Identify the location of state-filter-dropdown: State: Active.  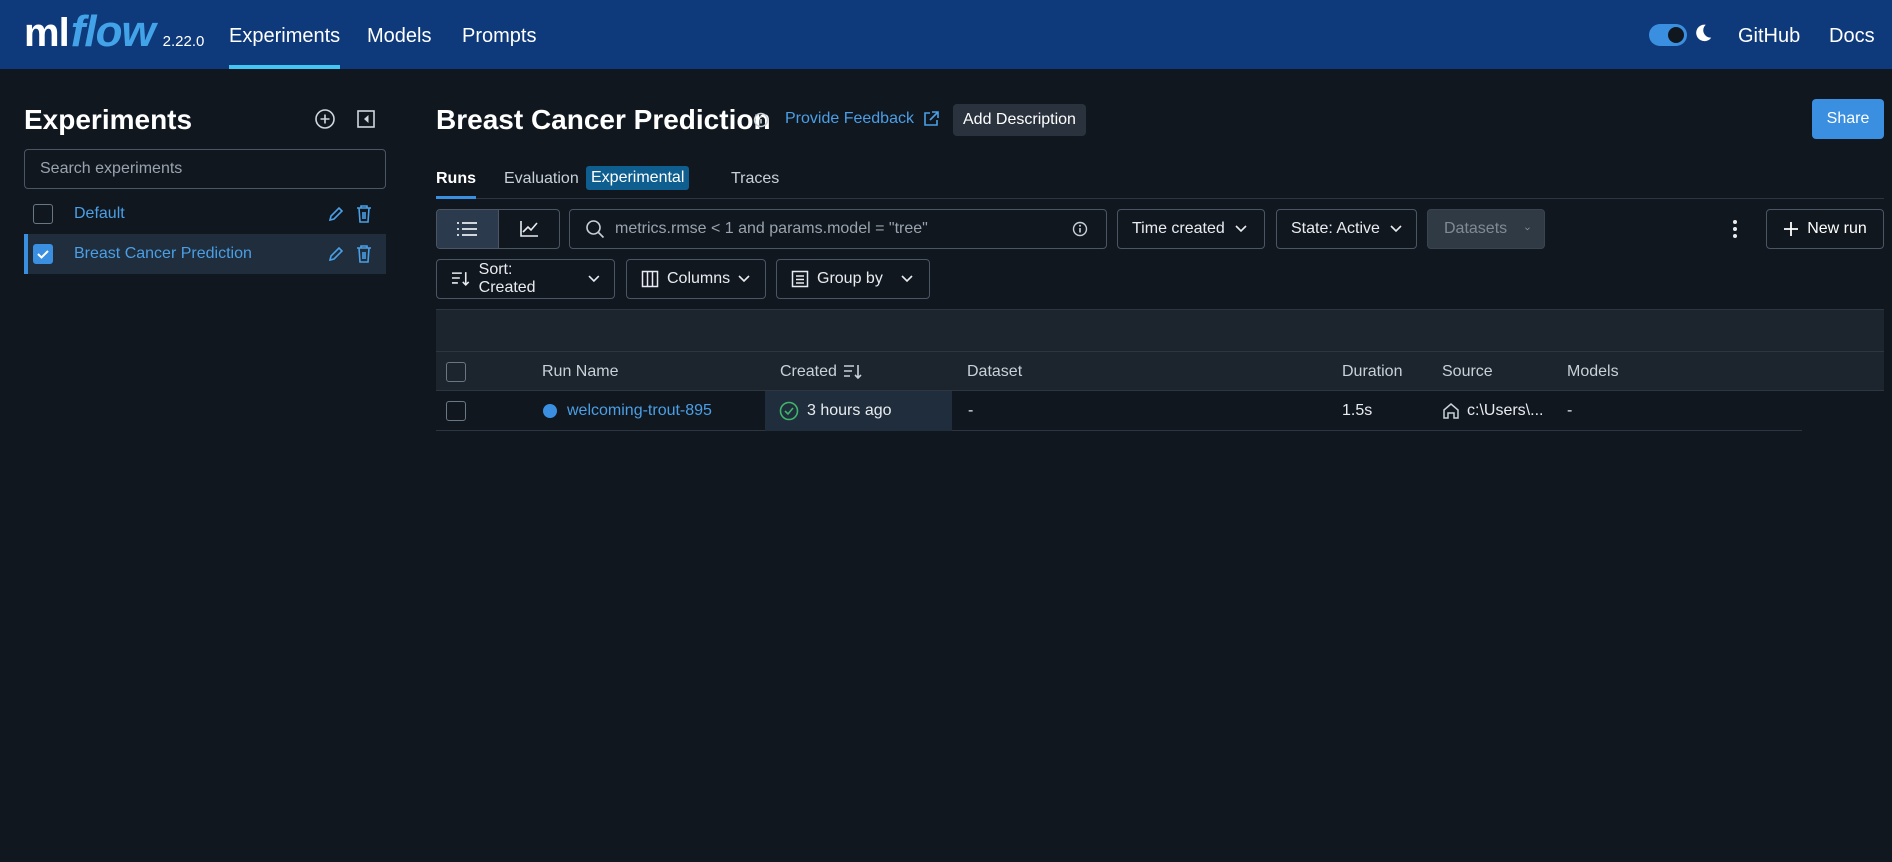
(1346, 229).